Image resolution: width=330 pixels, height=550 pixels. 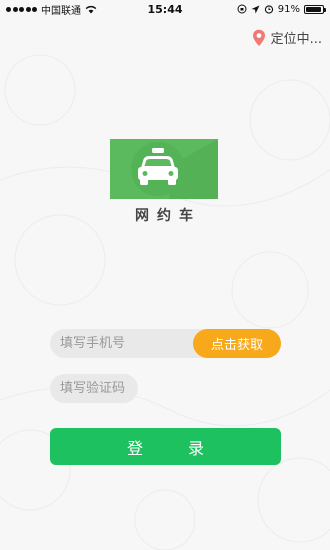 What do you see at coordinates (255, 9) in the screenshot?
I see `location-arrow-icon` at bounding box center [255, 9].